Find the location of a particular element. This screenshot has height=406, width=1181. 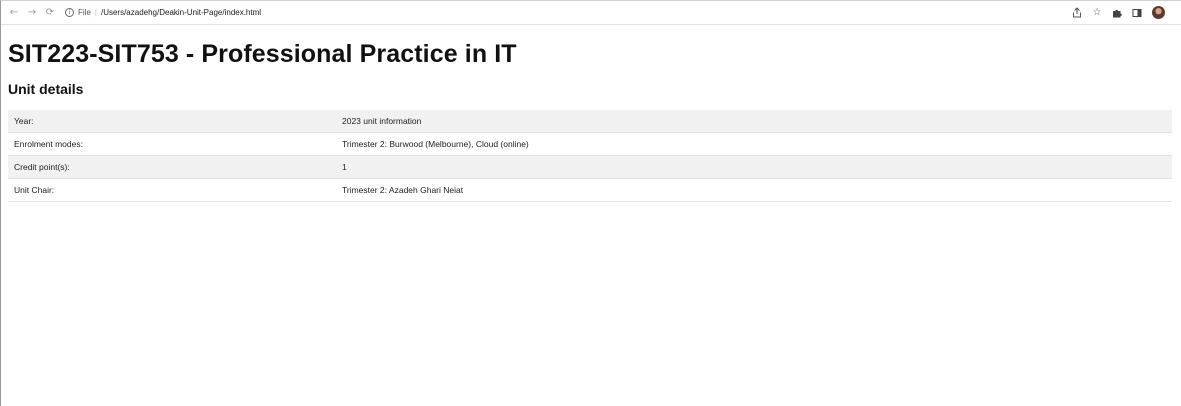

row-value: 1 is located at coordinates (754, 167).